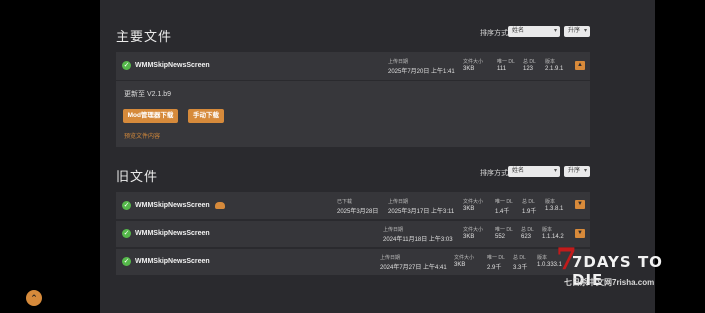 This screenshot has height=313, width=705. Describe the element at coordinates (502, 69) in the screenshot. I see `unique-dl-value: 111` at that location.